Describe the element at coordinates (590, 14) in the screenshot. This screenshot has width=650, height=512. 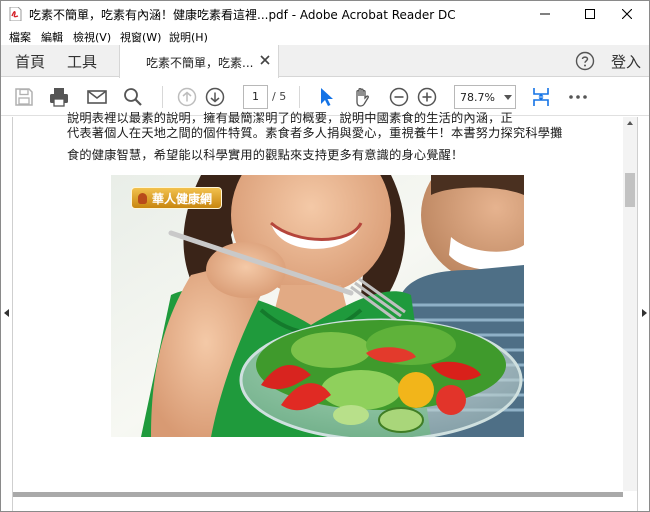
I see `maximize-icon` at that location.